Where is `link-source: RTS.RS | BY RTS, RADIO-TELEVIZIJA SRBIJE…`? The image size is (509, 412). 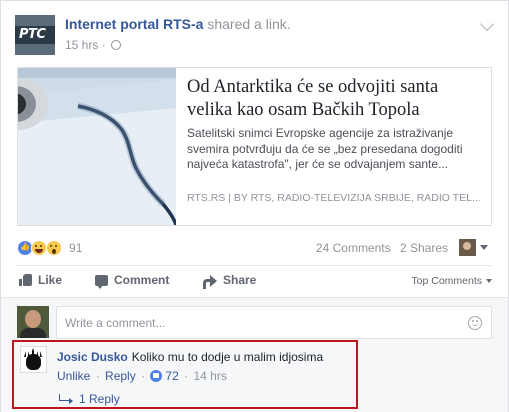
link-source: RTS.RS | BY RTS, RADIO-TELEVIZIJA SRBIJE… is located at coordinates (334, 198).